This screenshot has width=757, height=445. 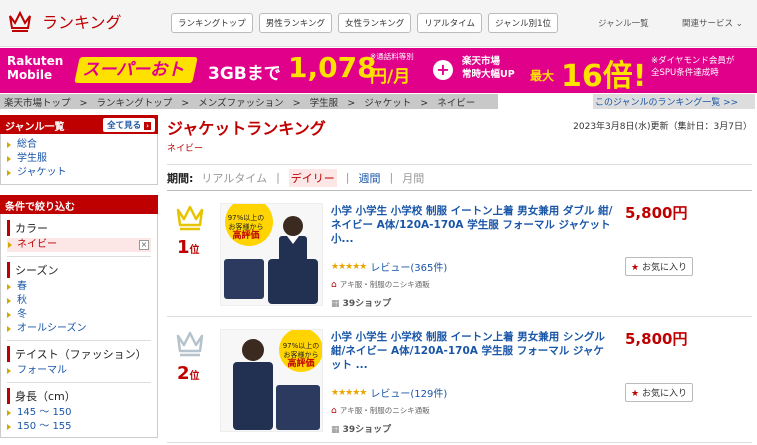 I want to click on genre-item-school-uniform: 学生服, so click(x=79, y=159).